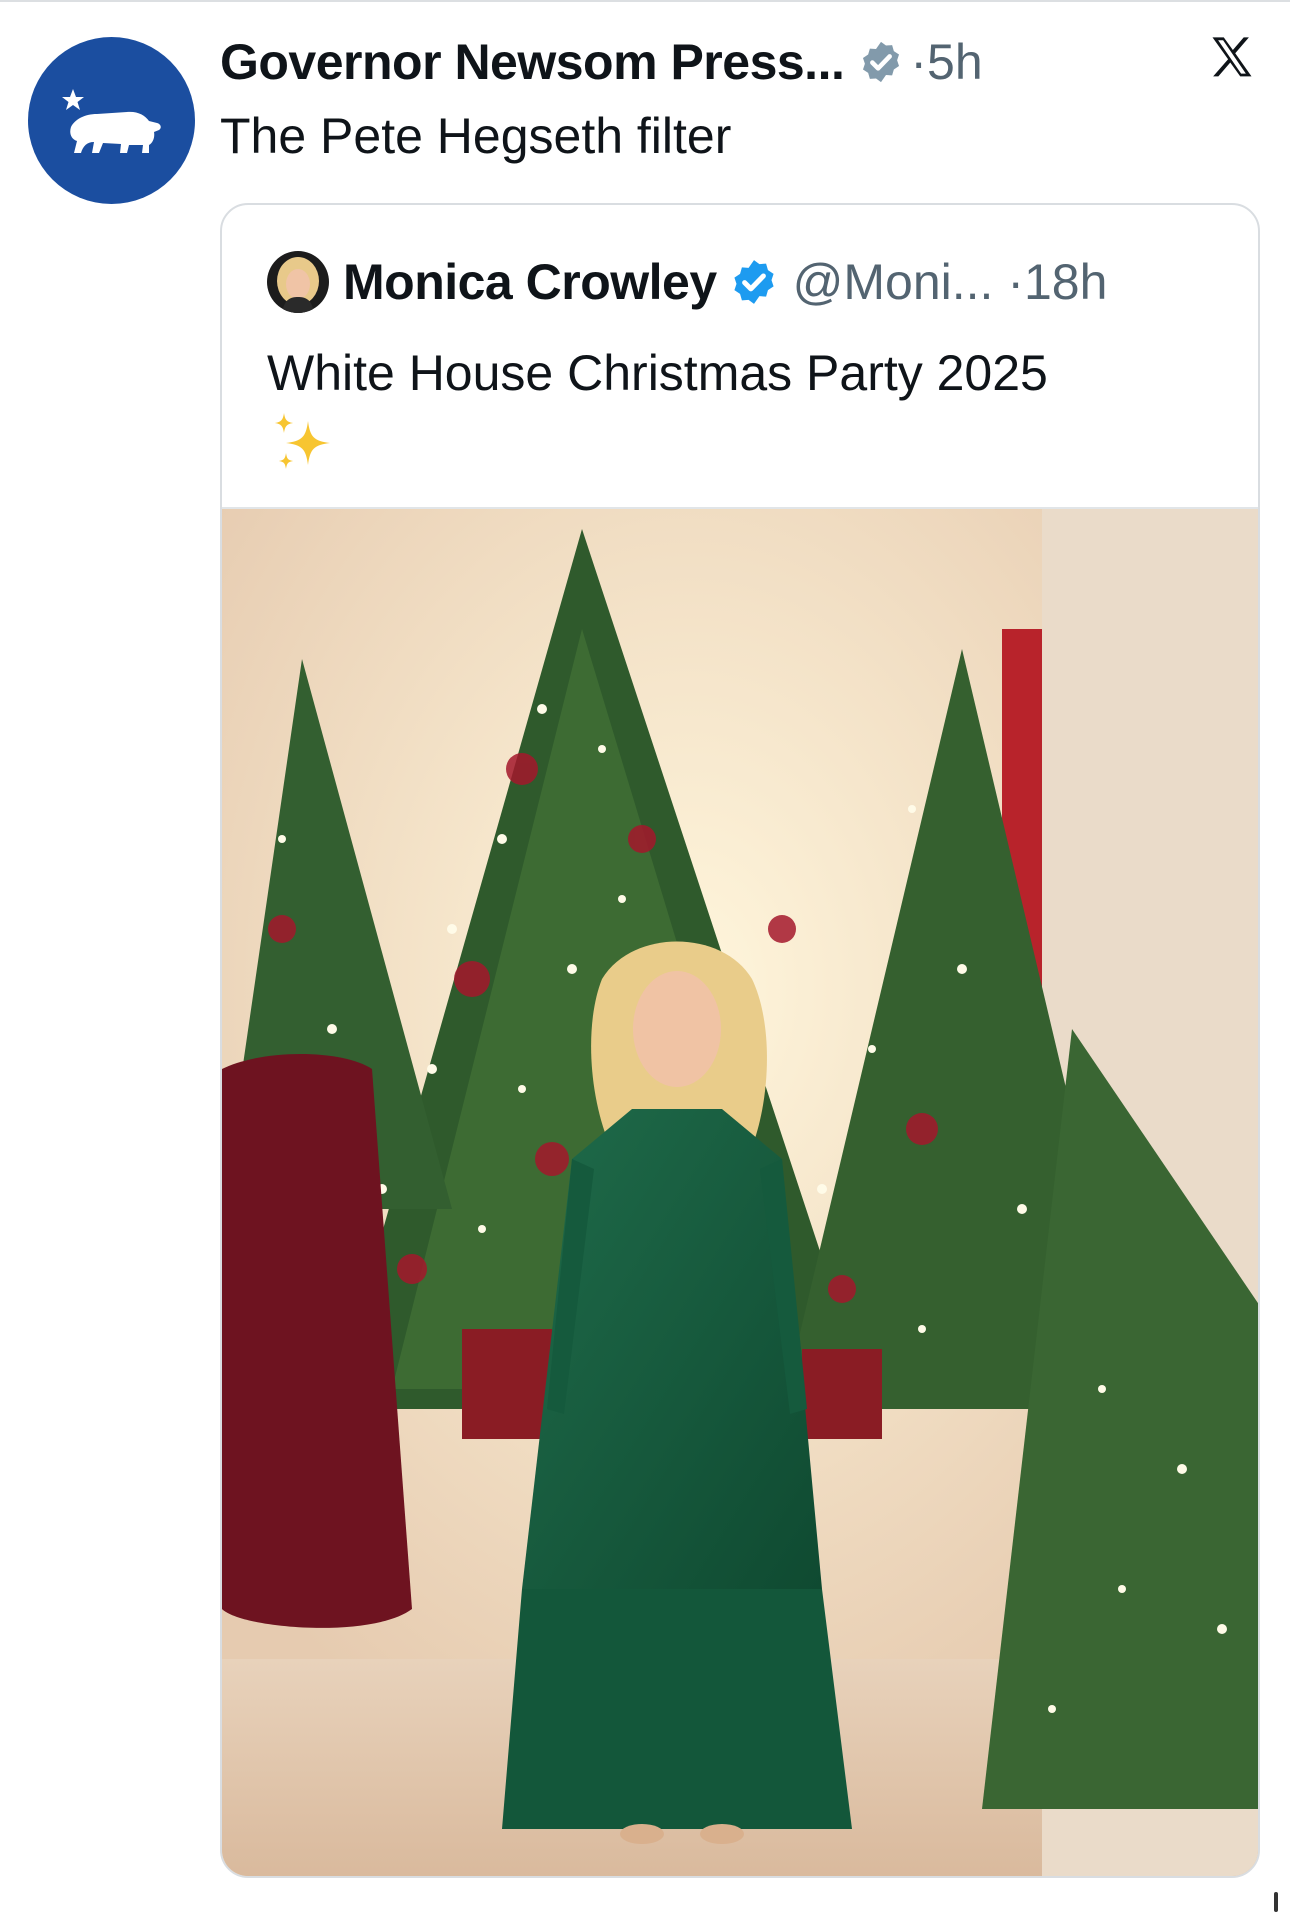  What do you see at coordinates (298, 282) in the screenshot?
I see `quoted-author-avatar` at bounding box center [298, 282].